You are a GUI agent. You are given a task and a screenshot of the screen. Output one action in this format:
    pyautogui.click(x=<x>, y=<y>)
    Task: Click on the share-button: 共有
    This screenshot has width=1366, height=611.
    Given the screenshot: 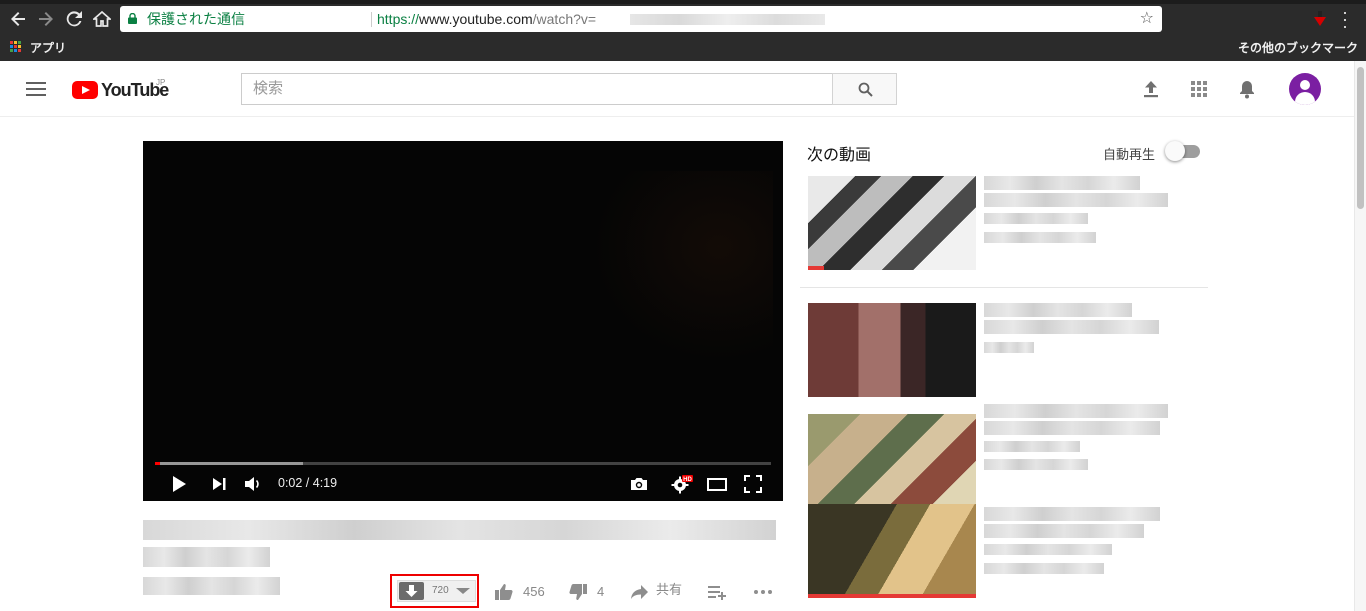 What is the action you would take?
    pyautogui.click(x=659, y=592)
    